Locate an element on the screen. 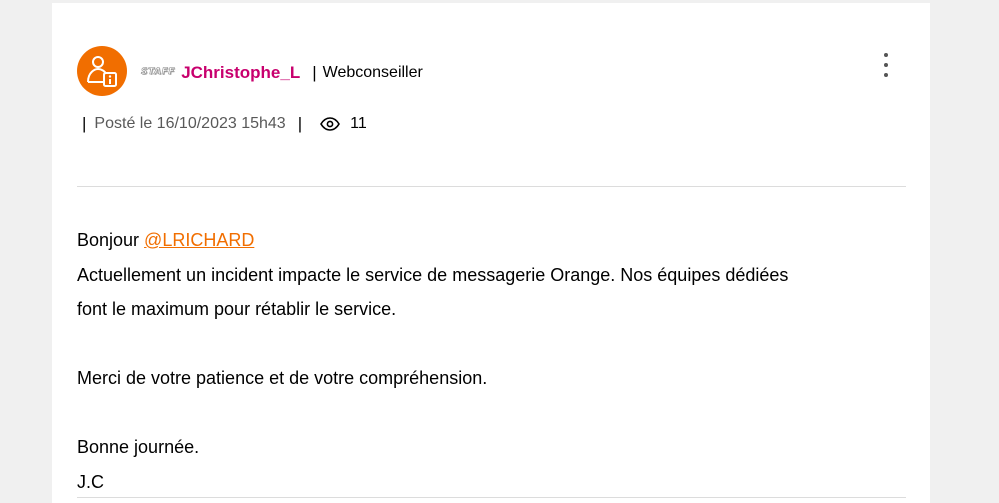  view-count: 11 is located at coordinates (358, 123).